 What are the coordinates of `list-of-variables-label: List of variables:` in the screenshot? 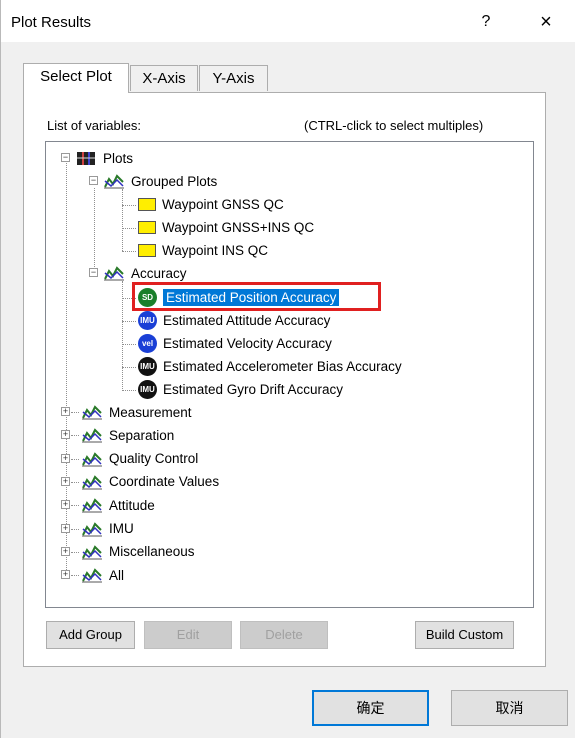 It's located at (94, 125).